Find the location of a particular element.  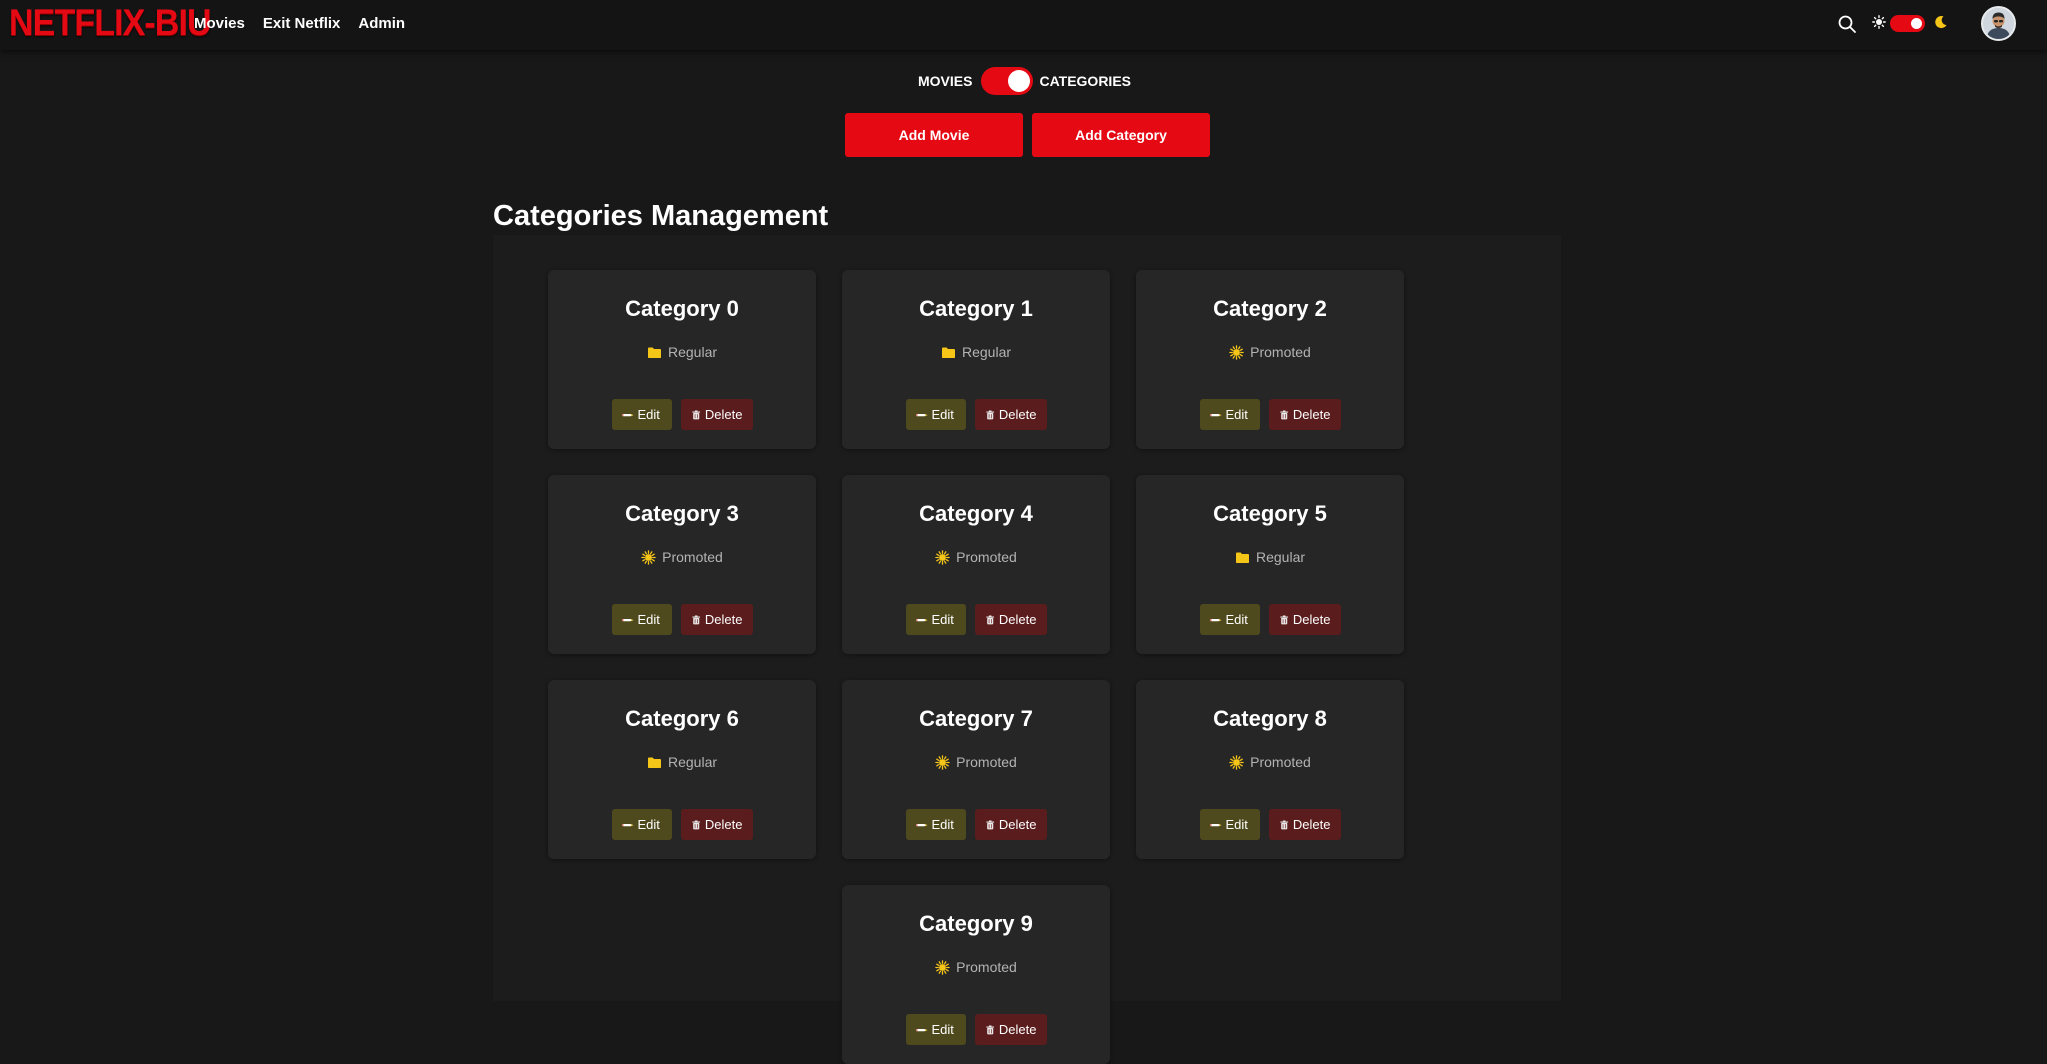

theme-toggle is located at coordinates (1907, 23).